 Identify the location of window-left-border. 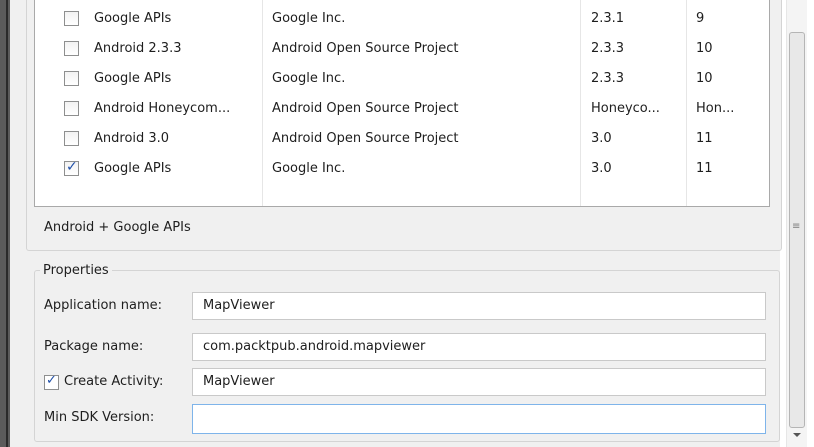
(5, 223).